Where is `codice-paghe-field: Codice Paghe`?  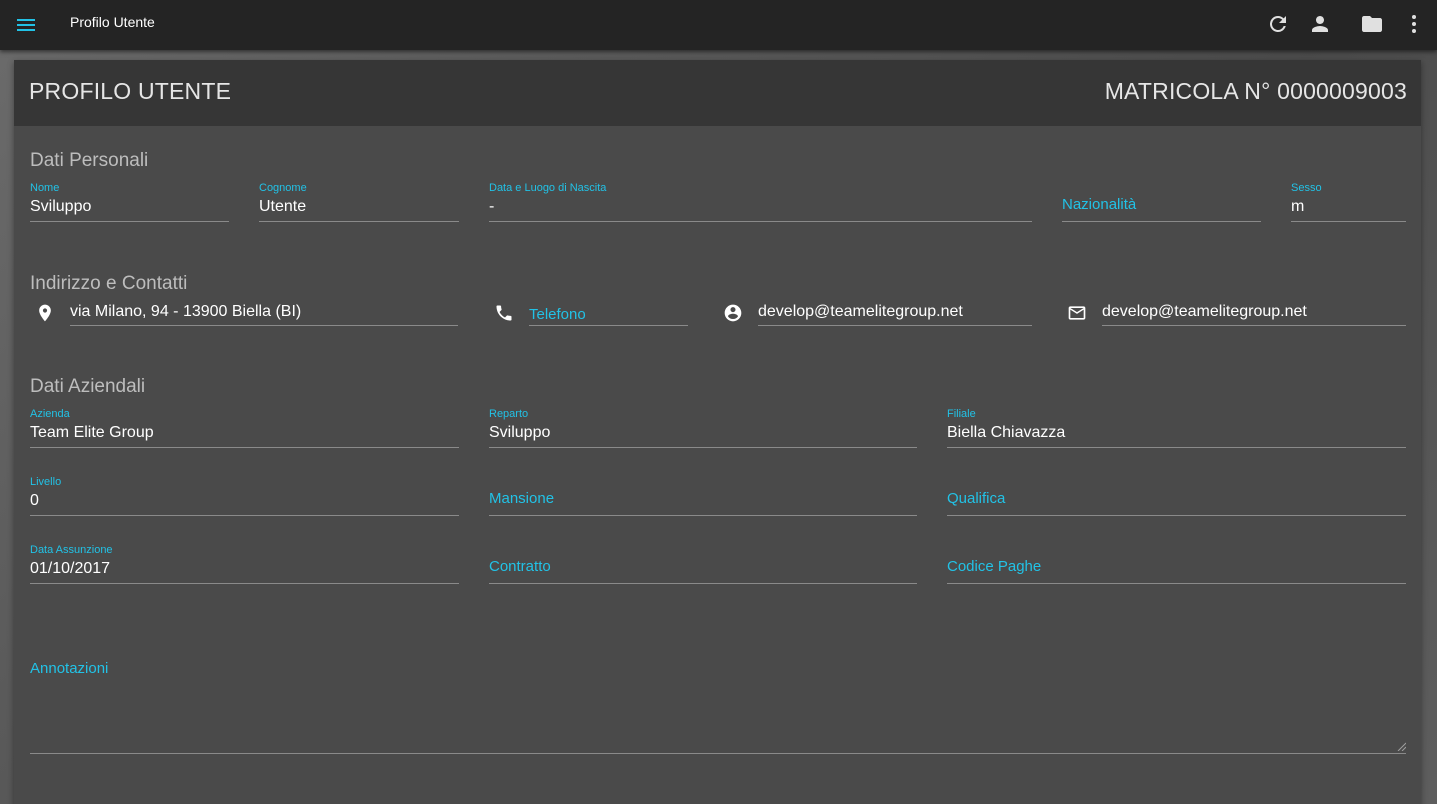
codice-paghe-field: Codice Paghe is located at coordinates (1176, 564).